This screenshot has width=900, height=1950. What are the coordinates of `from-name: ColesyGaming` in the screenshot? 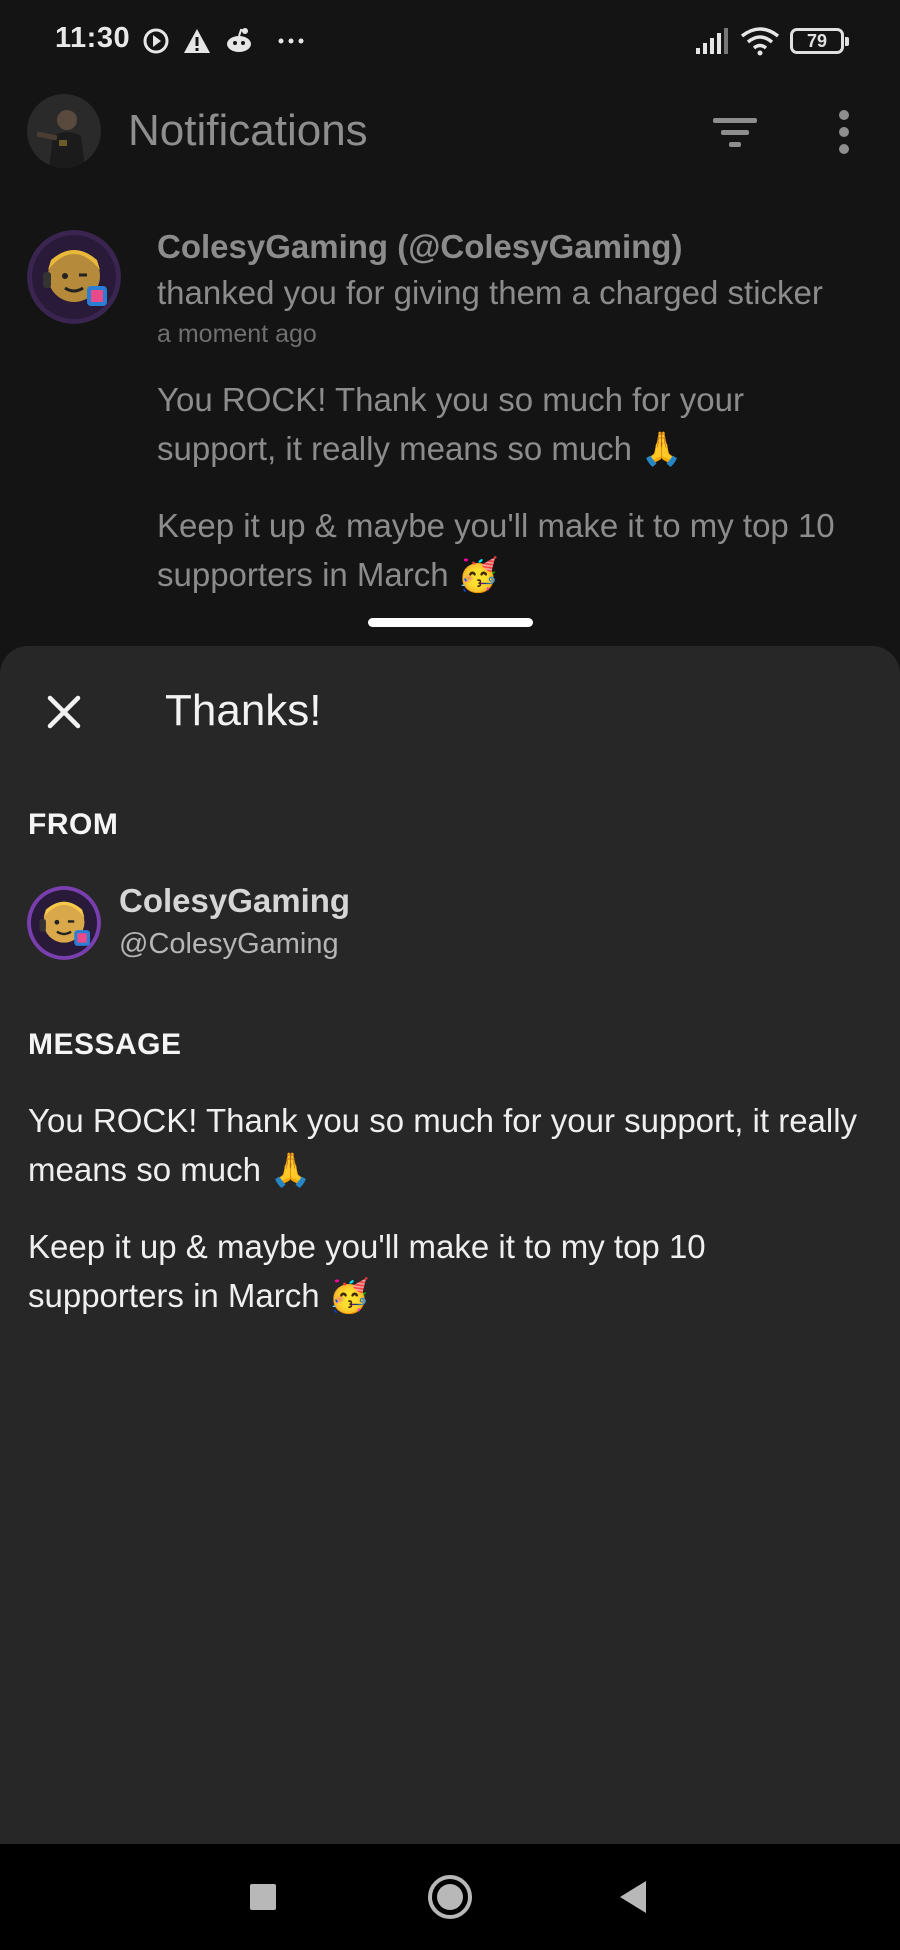 It's located at (234, 901).